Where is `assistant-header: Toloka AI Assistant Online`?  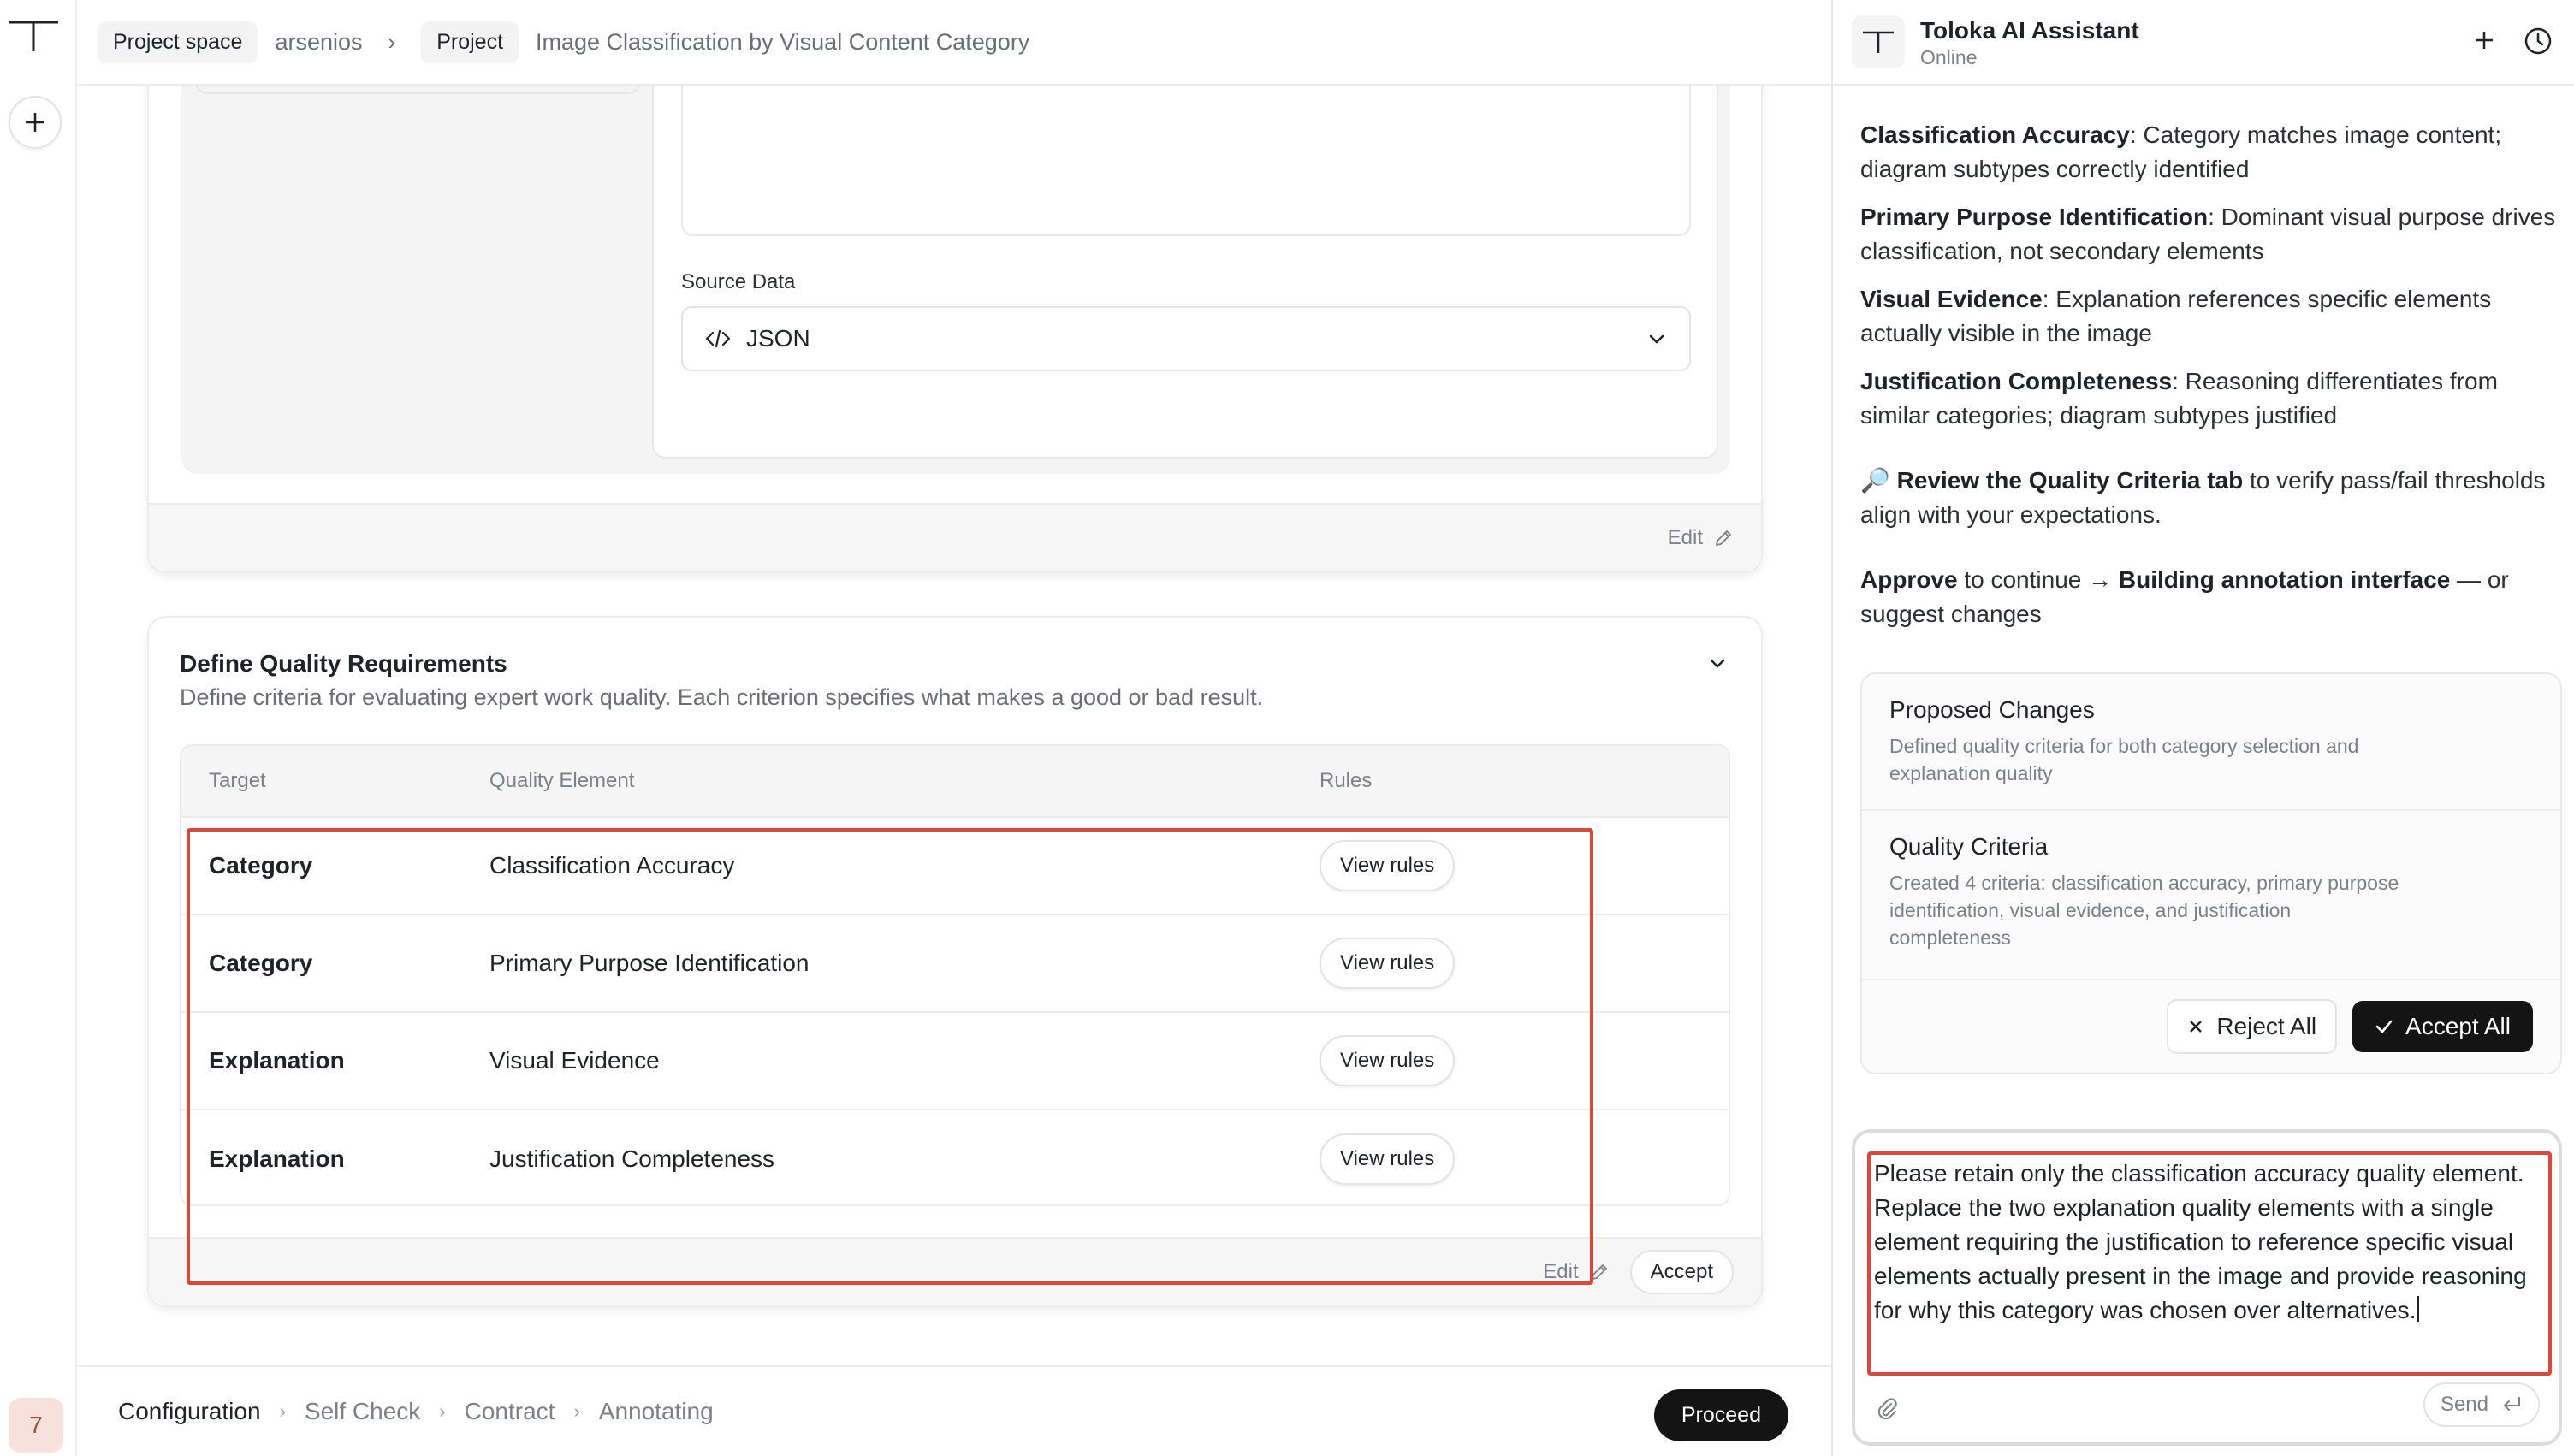
assistant-header: Toloka AI Assistant Online is located at coordinates (2203, 43).